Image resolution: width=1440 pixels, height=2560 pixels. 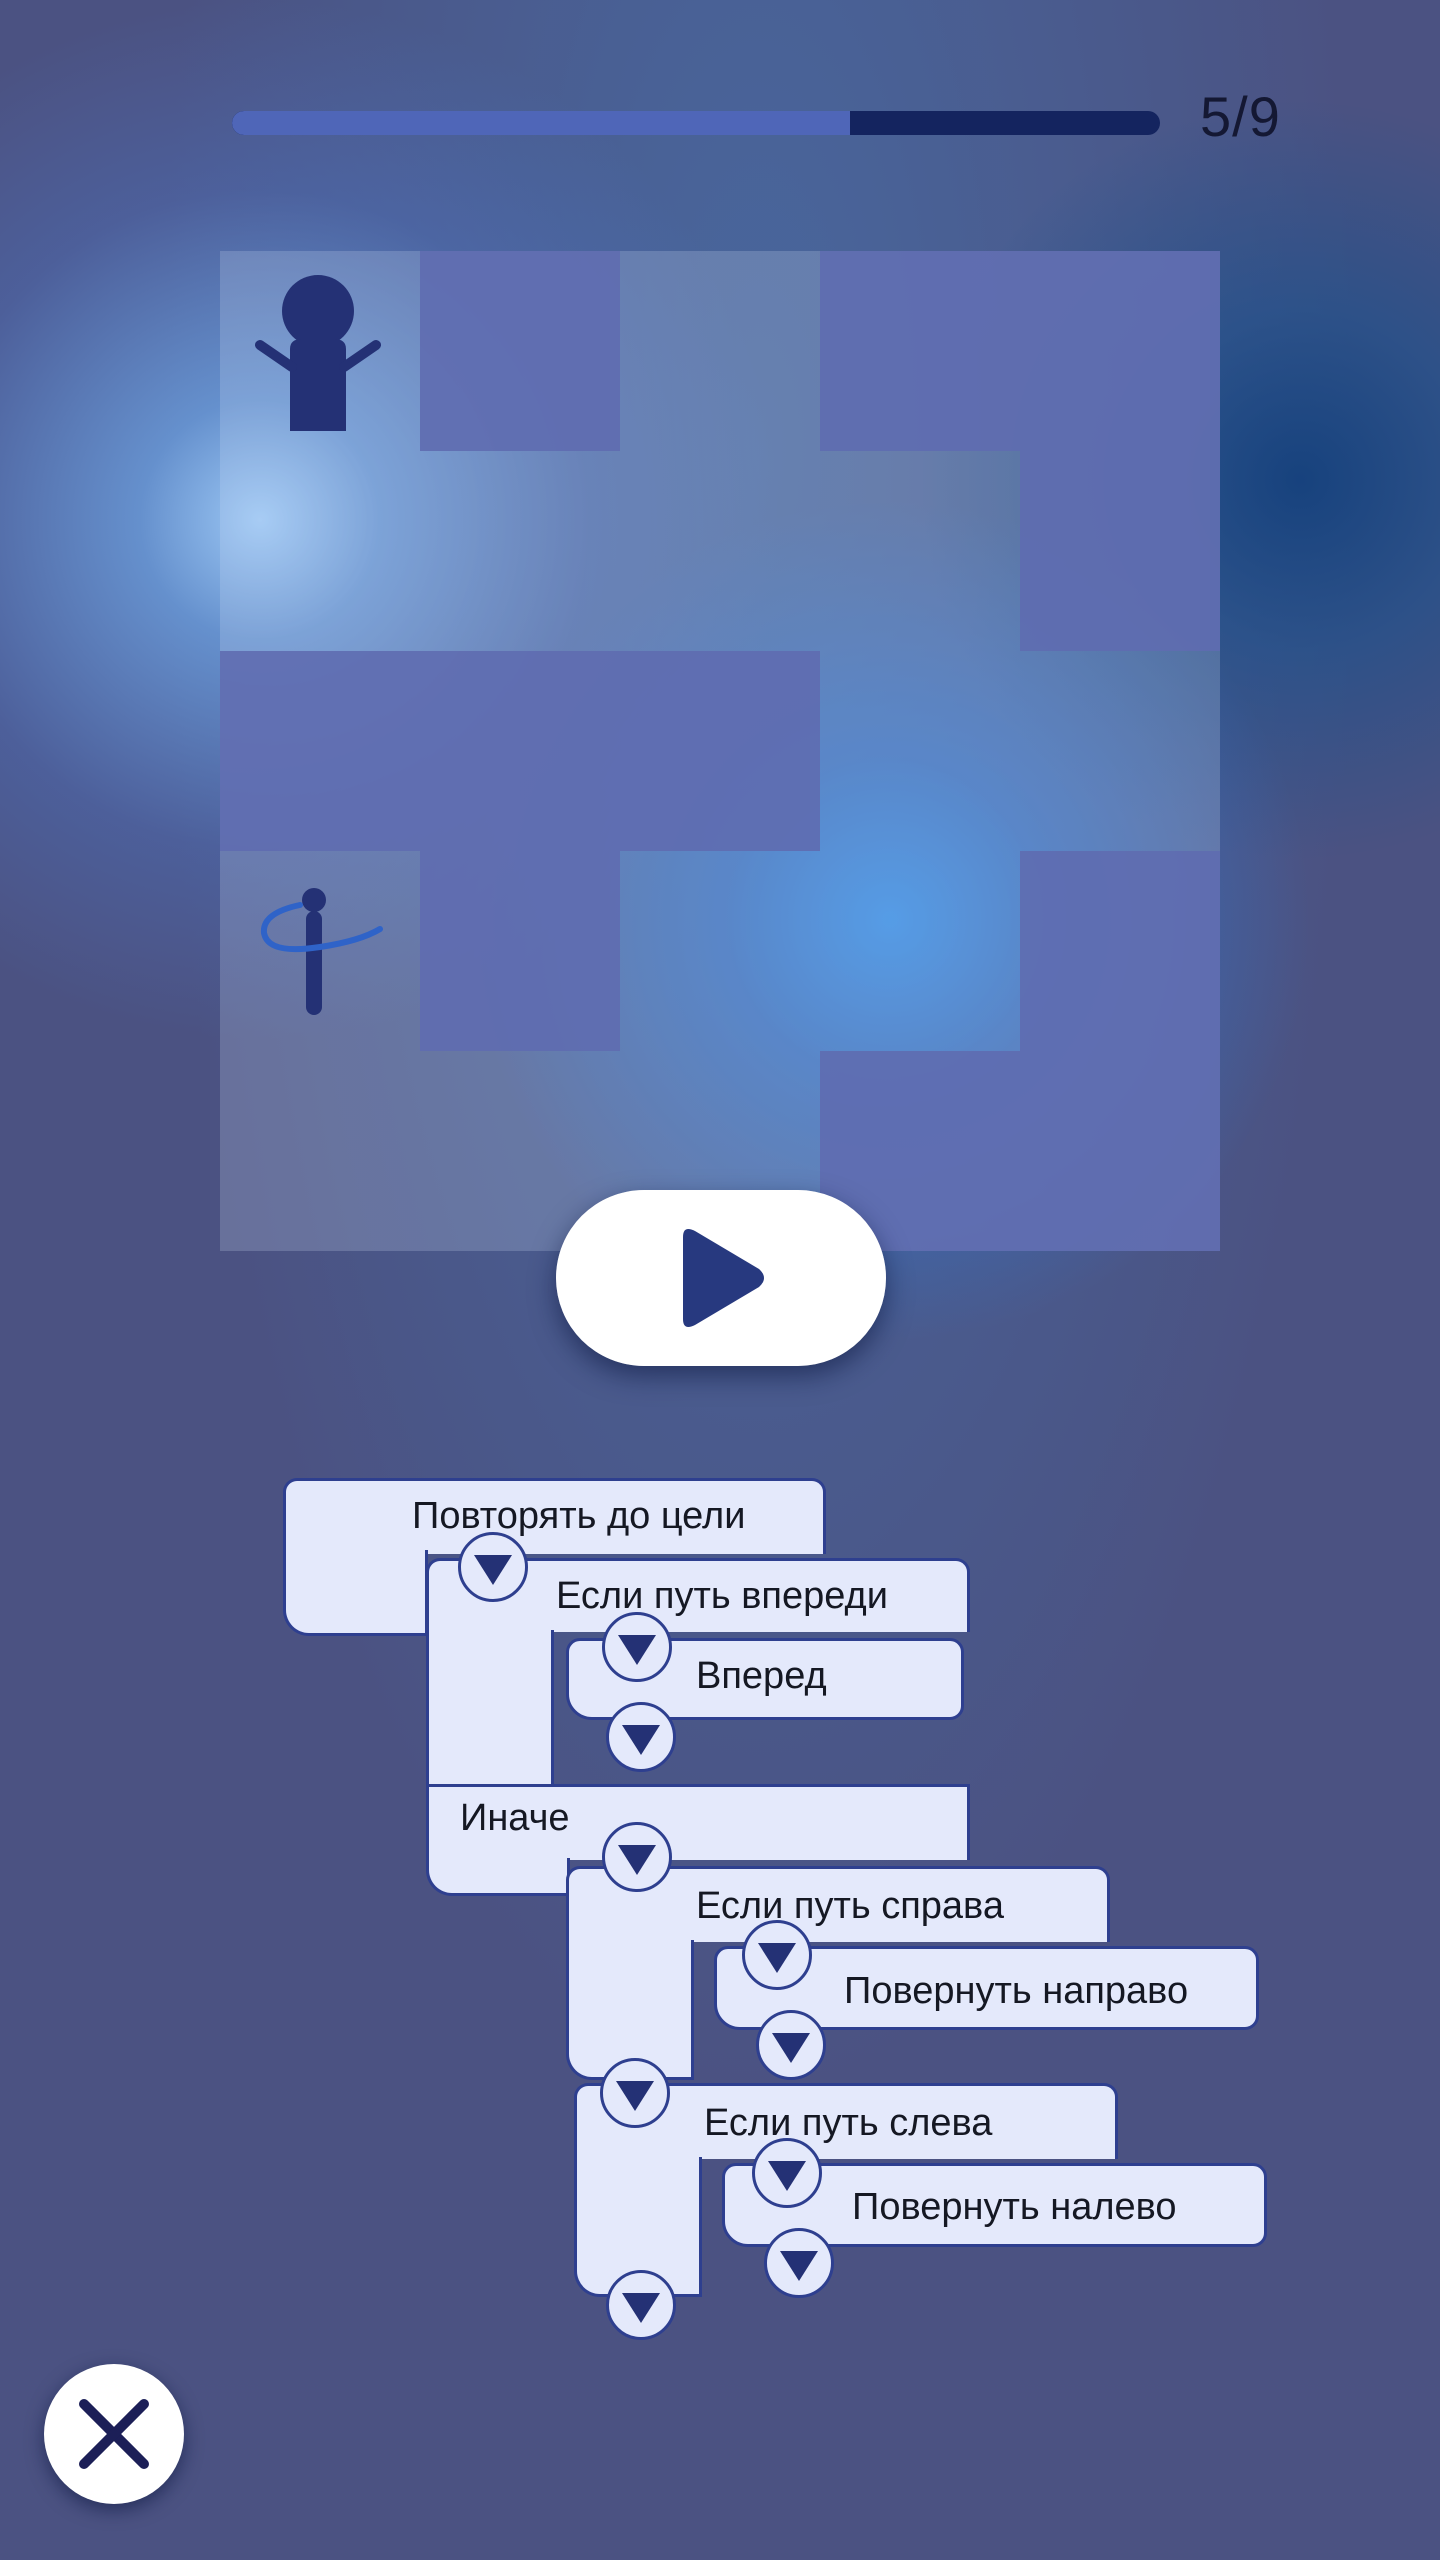 What do you see at coordinates (1016, 1991) in the screenshot?
I see `turn-right-label: Повернуть направо` at bounding box center [1016, 1991].